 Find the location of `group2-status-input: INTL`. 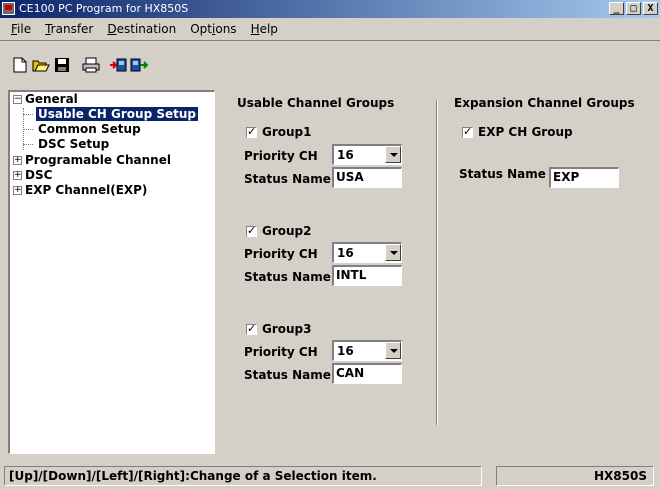

group2-status-input: INTL is located at coordinates (367, 275).